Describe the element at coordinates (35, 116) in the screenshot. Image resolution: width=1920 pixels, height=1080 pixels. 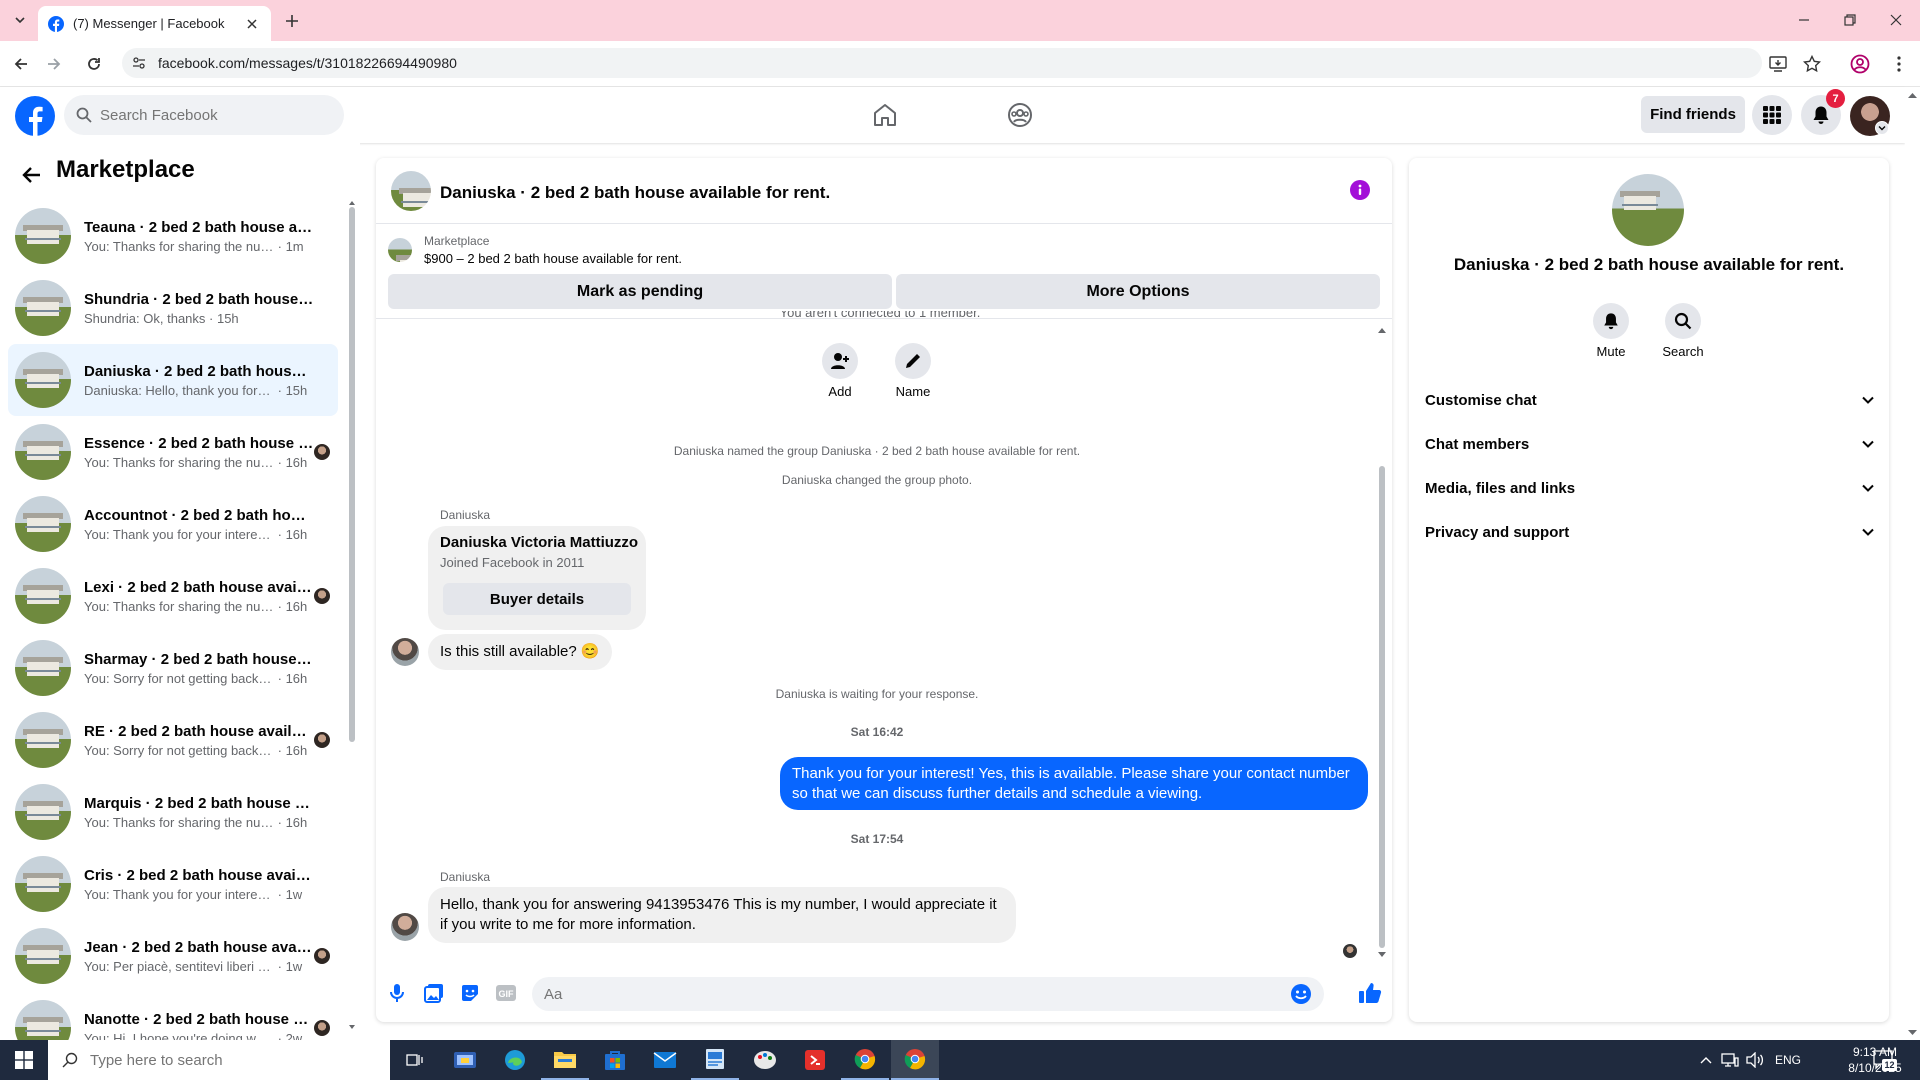
I see `facebook-logo-icon` at that location.